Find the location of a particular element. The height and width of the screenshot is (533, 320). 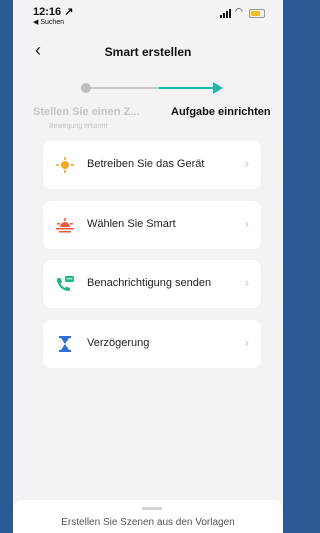

battery-icon is located at coordinates (257, 13).